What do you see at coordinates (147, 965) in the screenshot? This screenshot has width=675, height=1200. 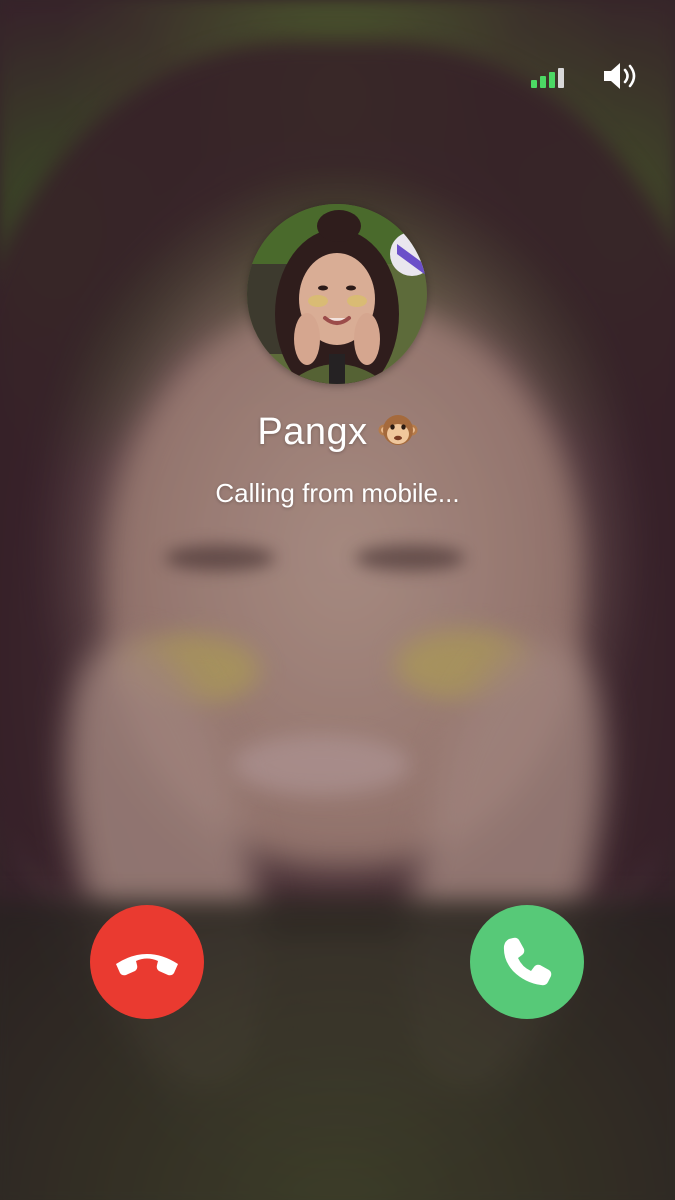 I see `phone-hangup-icon` at bounding box center [147, 965].